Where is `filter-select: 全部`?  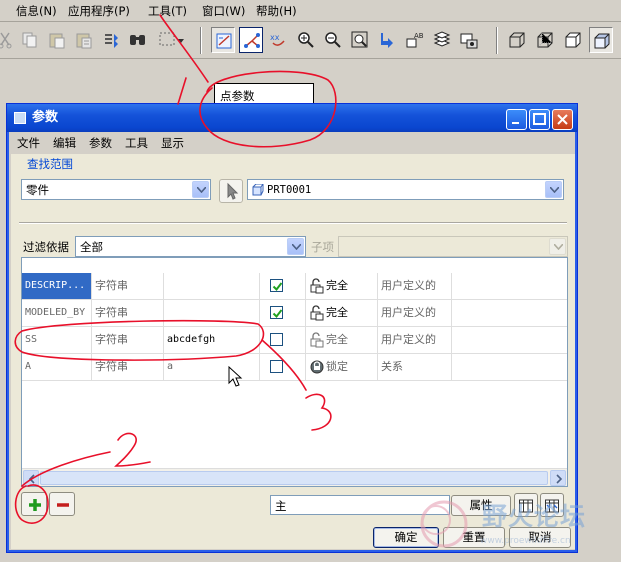
filter-select: 全部 is located at coordinates (190, 246).